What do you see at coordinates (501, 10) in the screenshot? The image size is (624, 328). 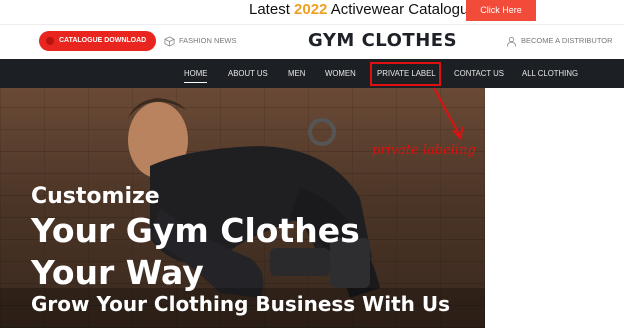 I see `click-here-button: Click Here` at bounding box center [501, 10].